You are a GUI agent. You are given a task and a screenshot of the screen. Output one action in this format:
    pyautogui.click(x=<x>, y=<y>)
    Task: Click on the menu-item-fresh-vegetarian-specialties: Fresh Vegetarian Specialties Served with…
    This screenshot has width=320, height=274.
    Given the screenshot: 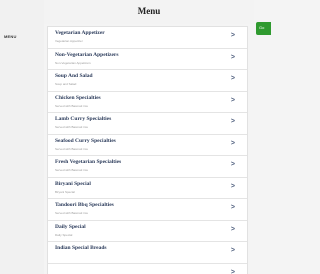 What is the action you would take?
    pyautogui.click(x=147, y=167)
    